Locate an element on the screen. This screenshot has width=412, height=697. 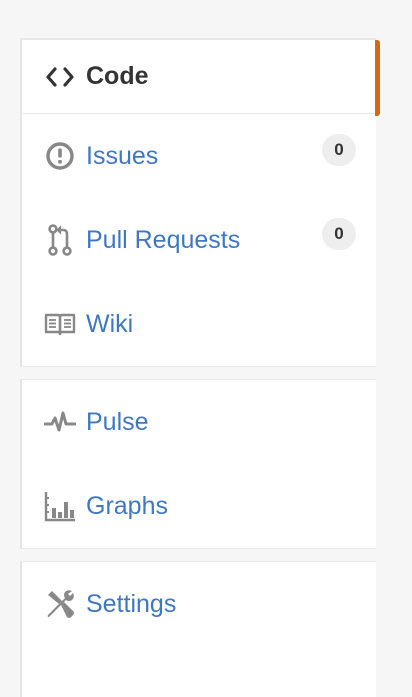
graph-icon is located at coordinates (60, 506).